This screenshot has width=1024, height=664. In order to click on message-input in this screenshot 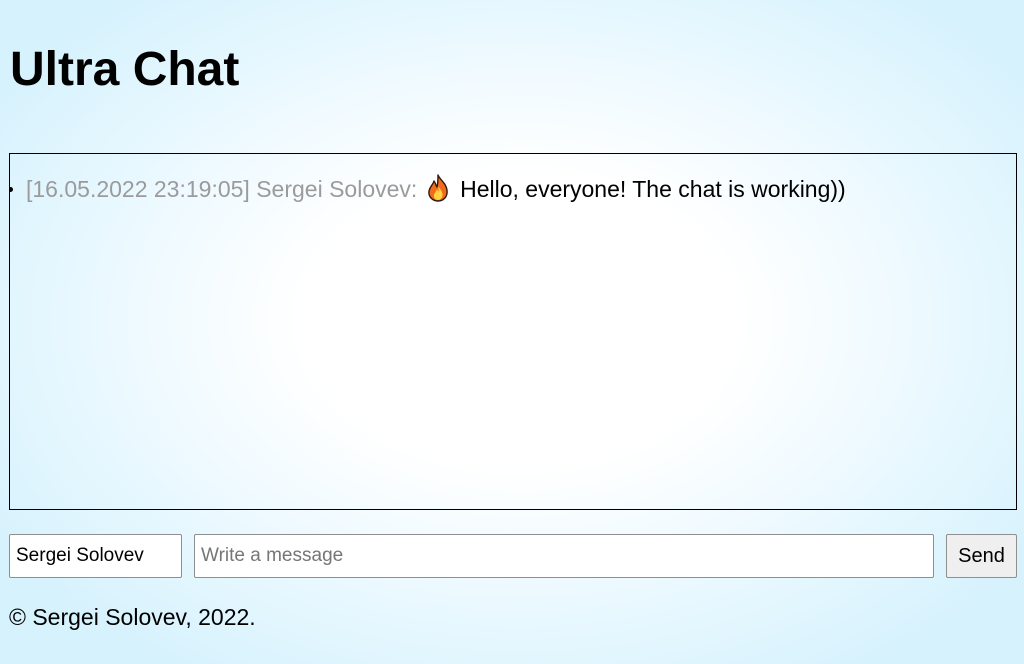, I will do `click(564, 556)`.